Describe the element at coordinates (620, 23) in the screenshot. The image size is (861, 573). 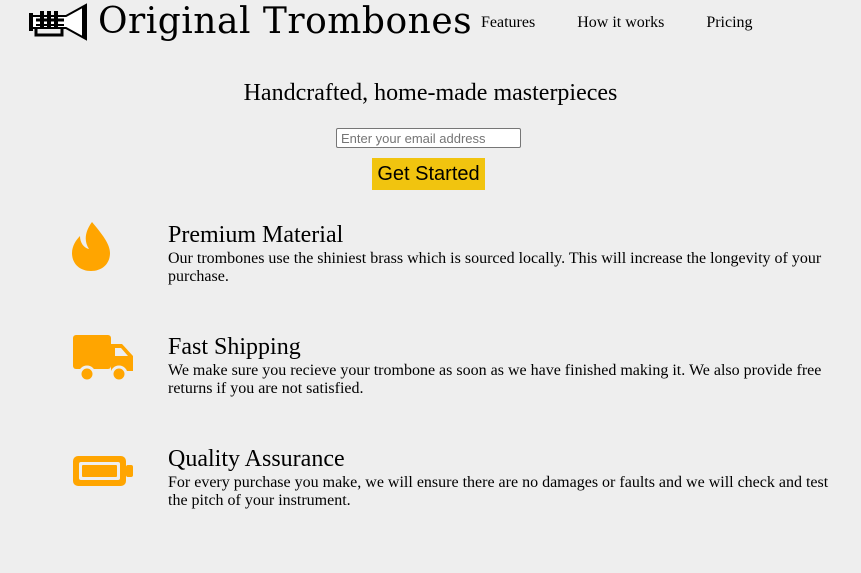
I see `nav-link-how-it-works: How it works` at that location.